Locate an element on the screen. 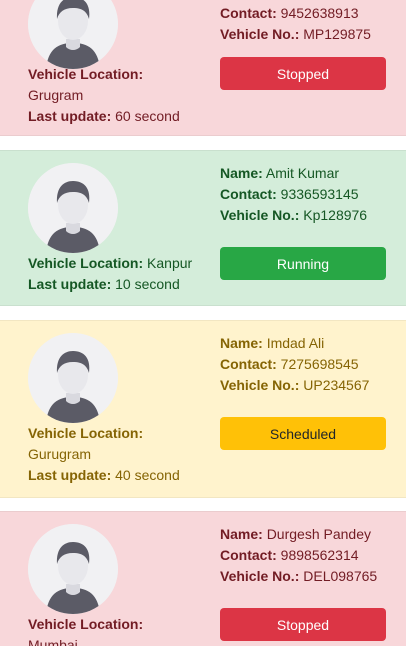 The image size is (406, 646). contact-line: Contact: 7275698545 is located at coordinates (289, 364).